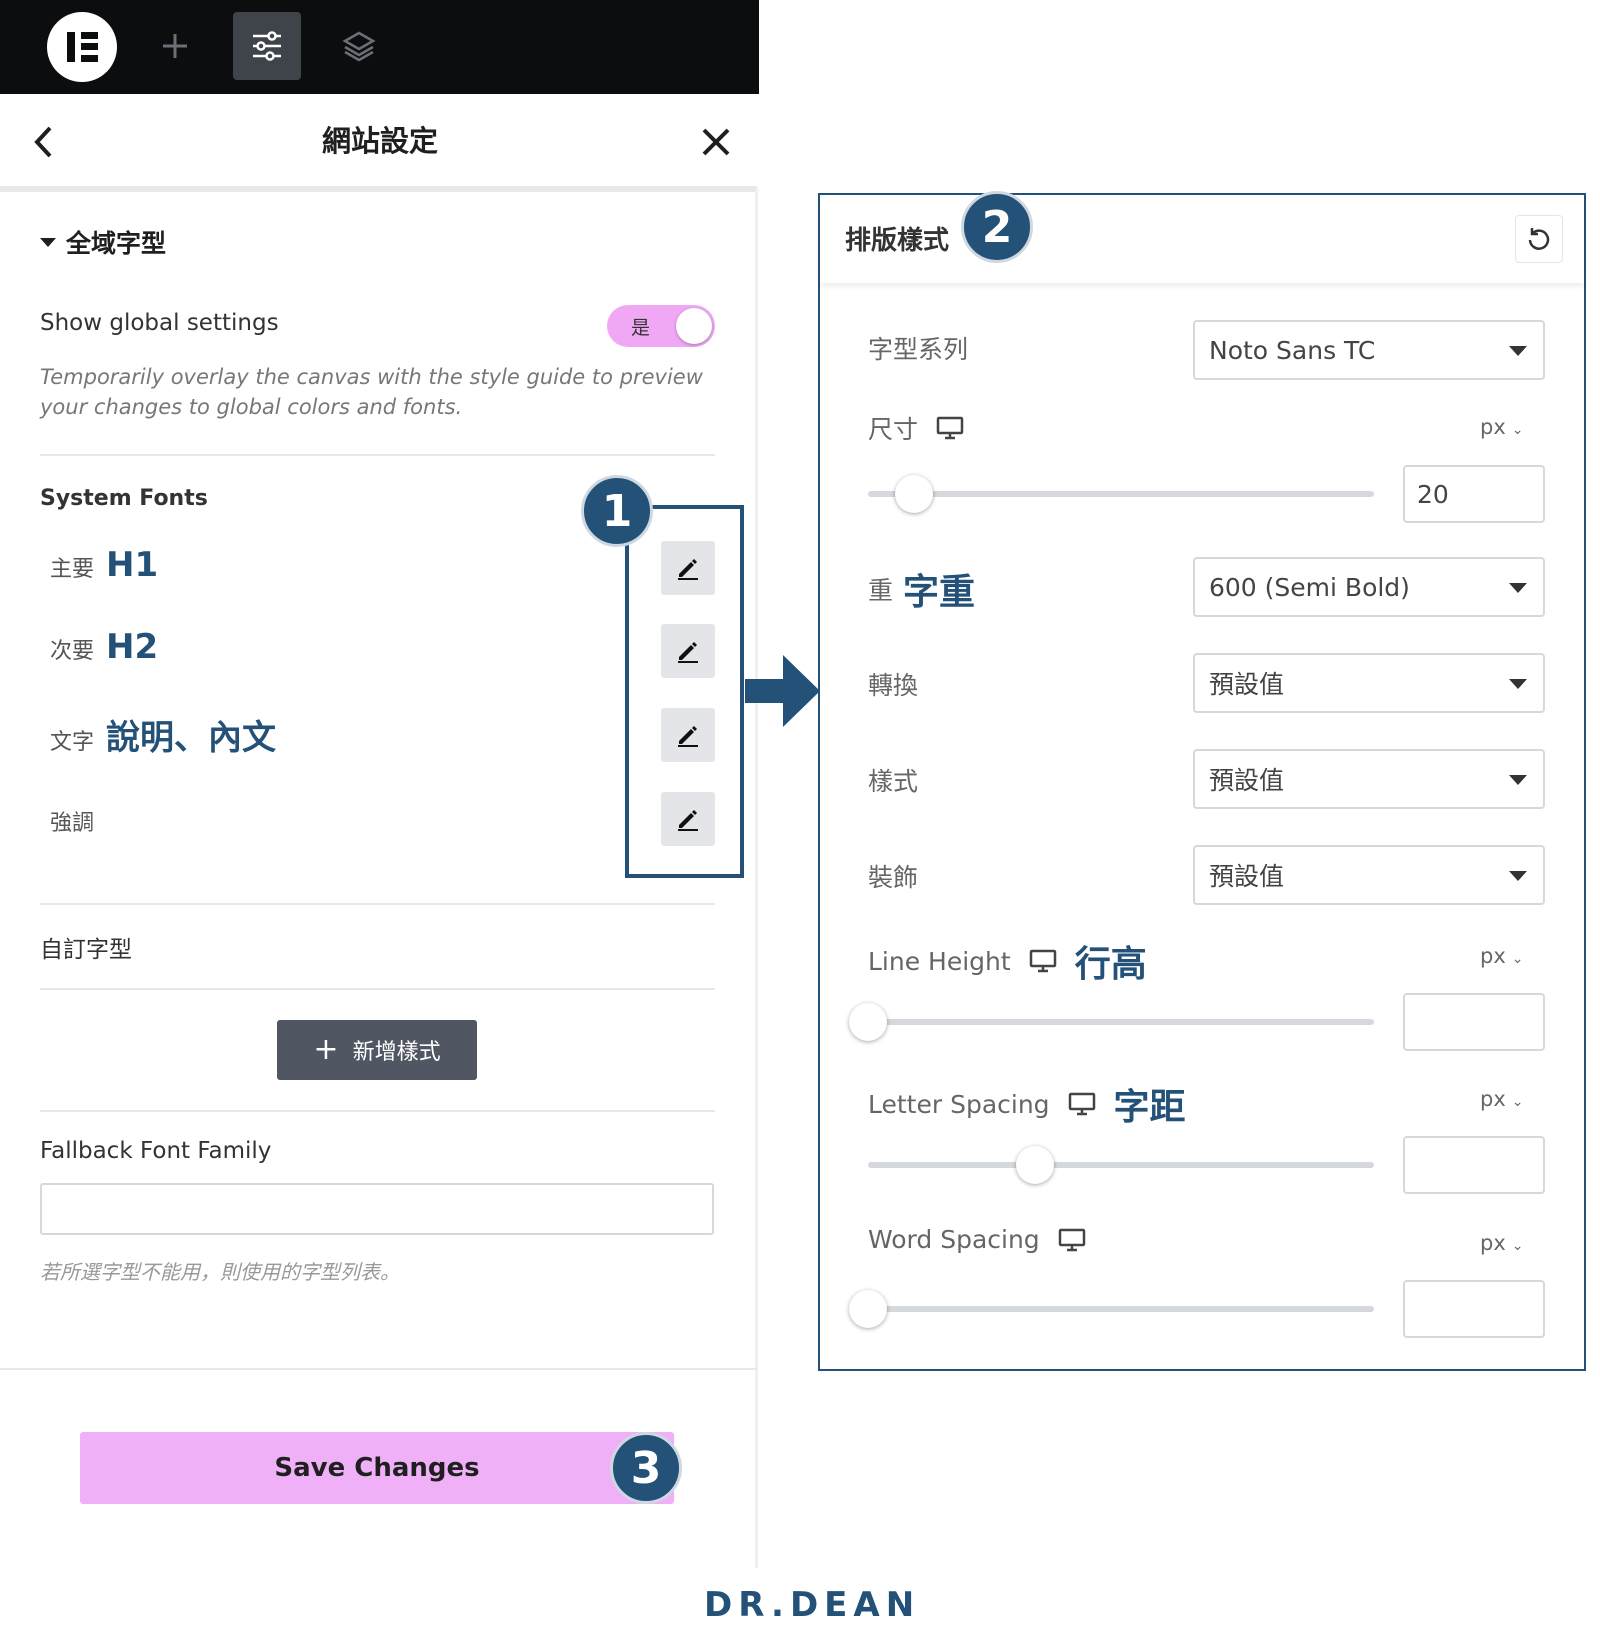  Describe the element at coordinates (1121, 1309) in the screenshot. I see `word-spacing-slider-track` at that location.